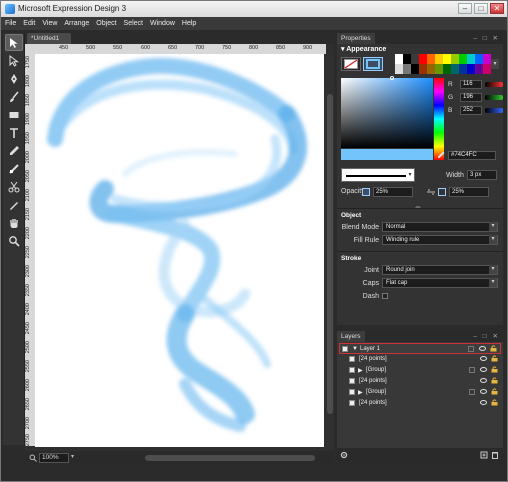 This screenshot has width=508, height=482. What do you see at coordinates (471, 97) in the screenshot?
I see `green-value-field: 196` at bounding box center [471, 97].